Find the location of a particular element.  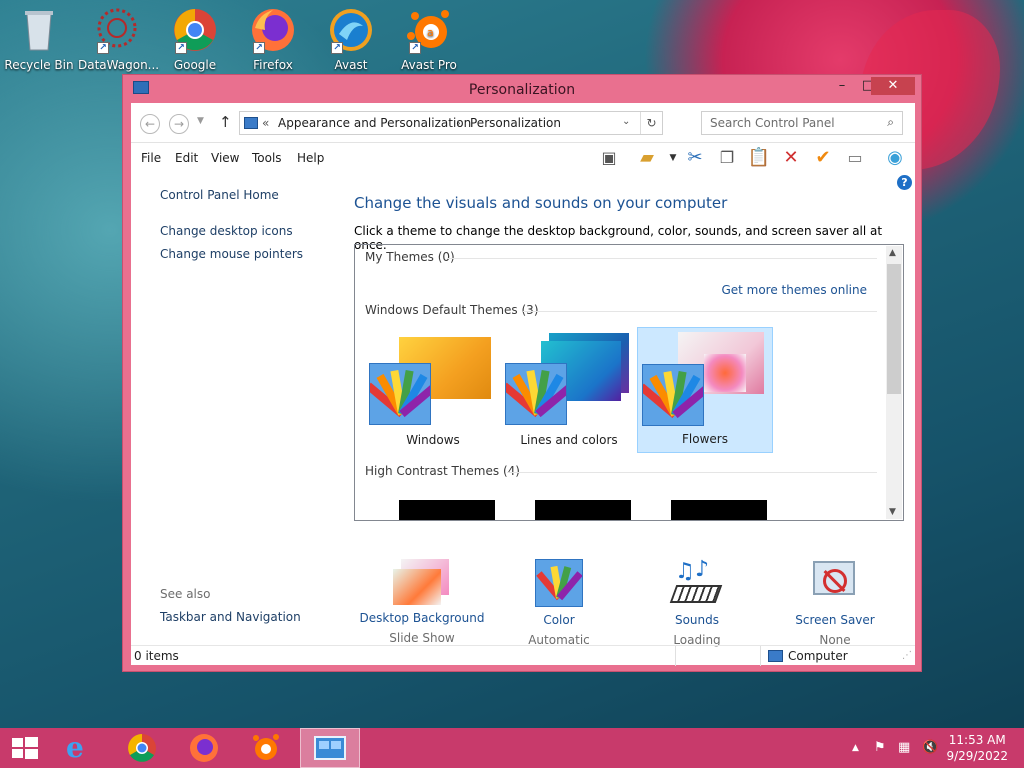

change-mouse-pointers-link: Change mouse pointers is located at coordinates (231, 254).